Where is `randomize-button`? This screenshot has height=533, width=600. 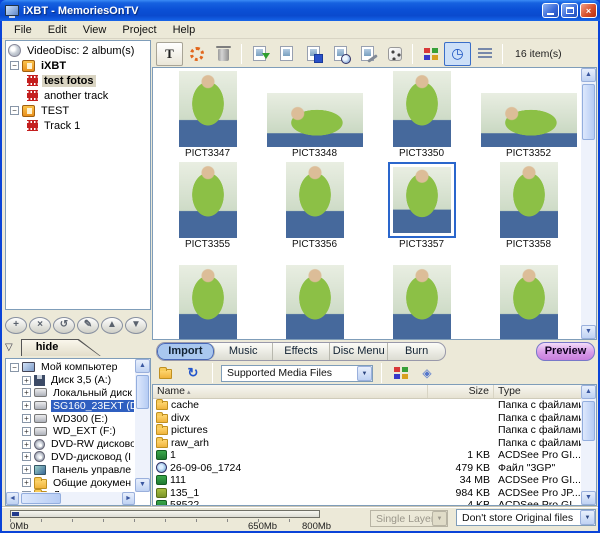 randomize-button is located at coordinates (394, 54).